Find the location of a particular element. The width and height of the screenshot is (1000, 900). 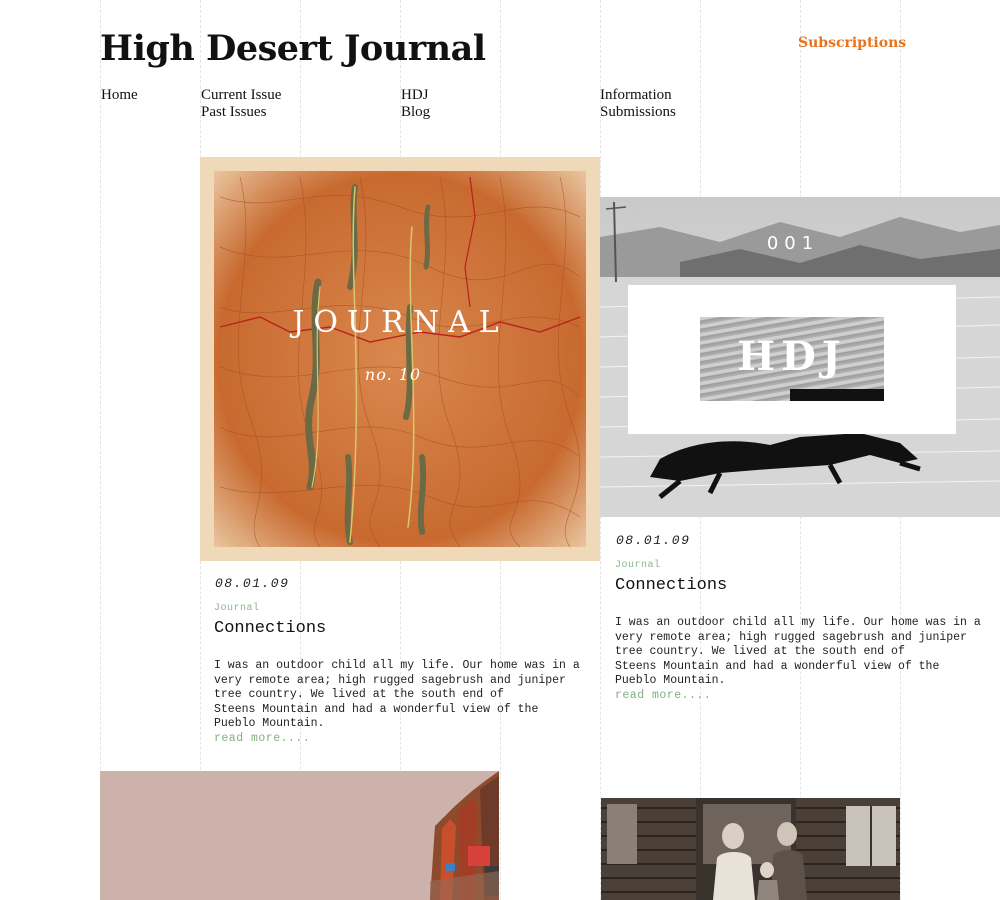

subscriptions-link: Subscriptions is located at coordinates (852, 43).